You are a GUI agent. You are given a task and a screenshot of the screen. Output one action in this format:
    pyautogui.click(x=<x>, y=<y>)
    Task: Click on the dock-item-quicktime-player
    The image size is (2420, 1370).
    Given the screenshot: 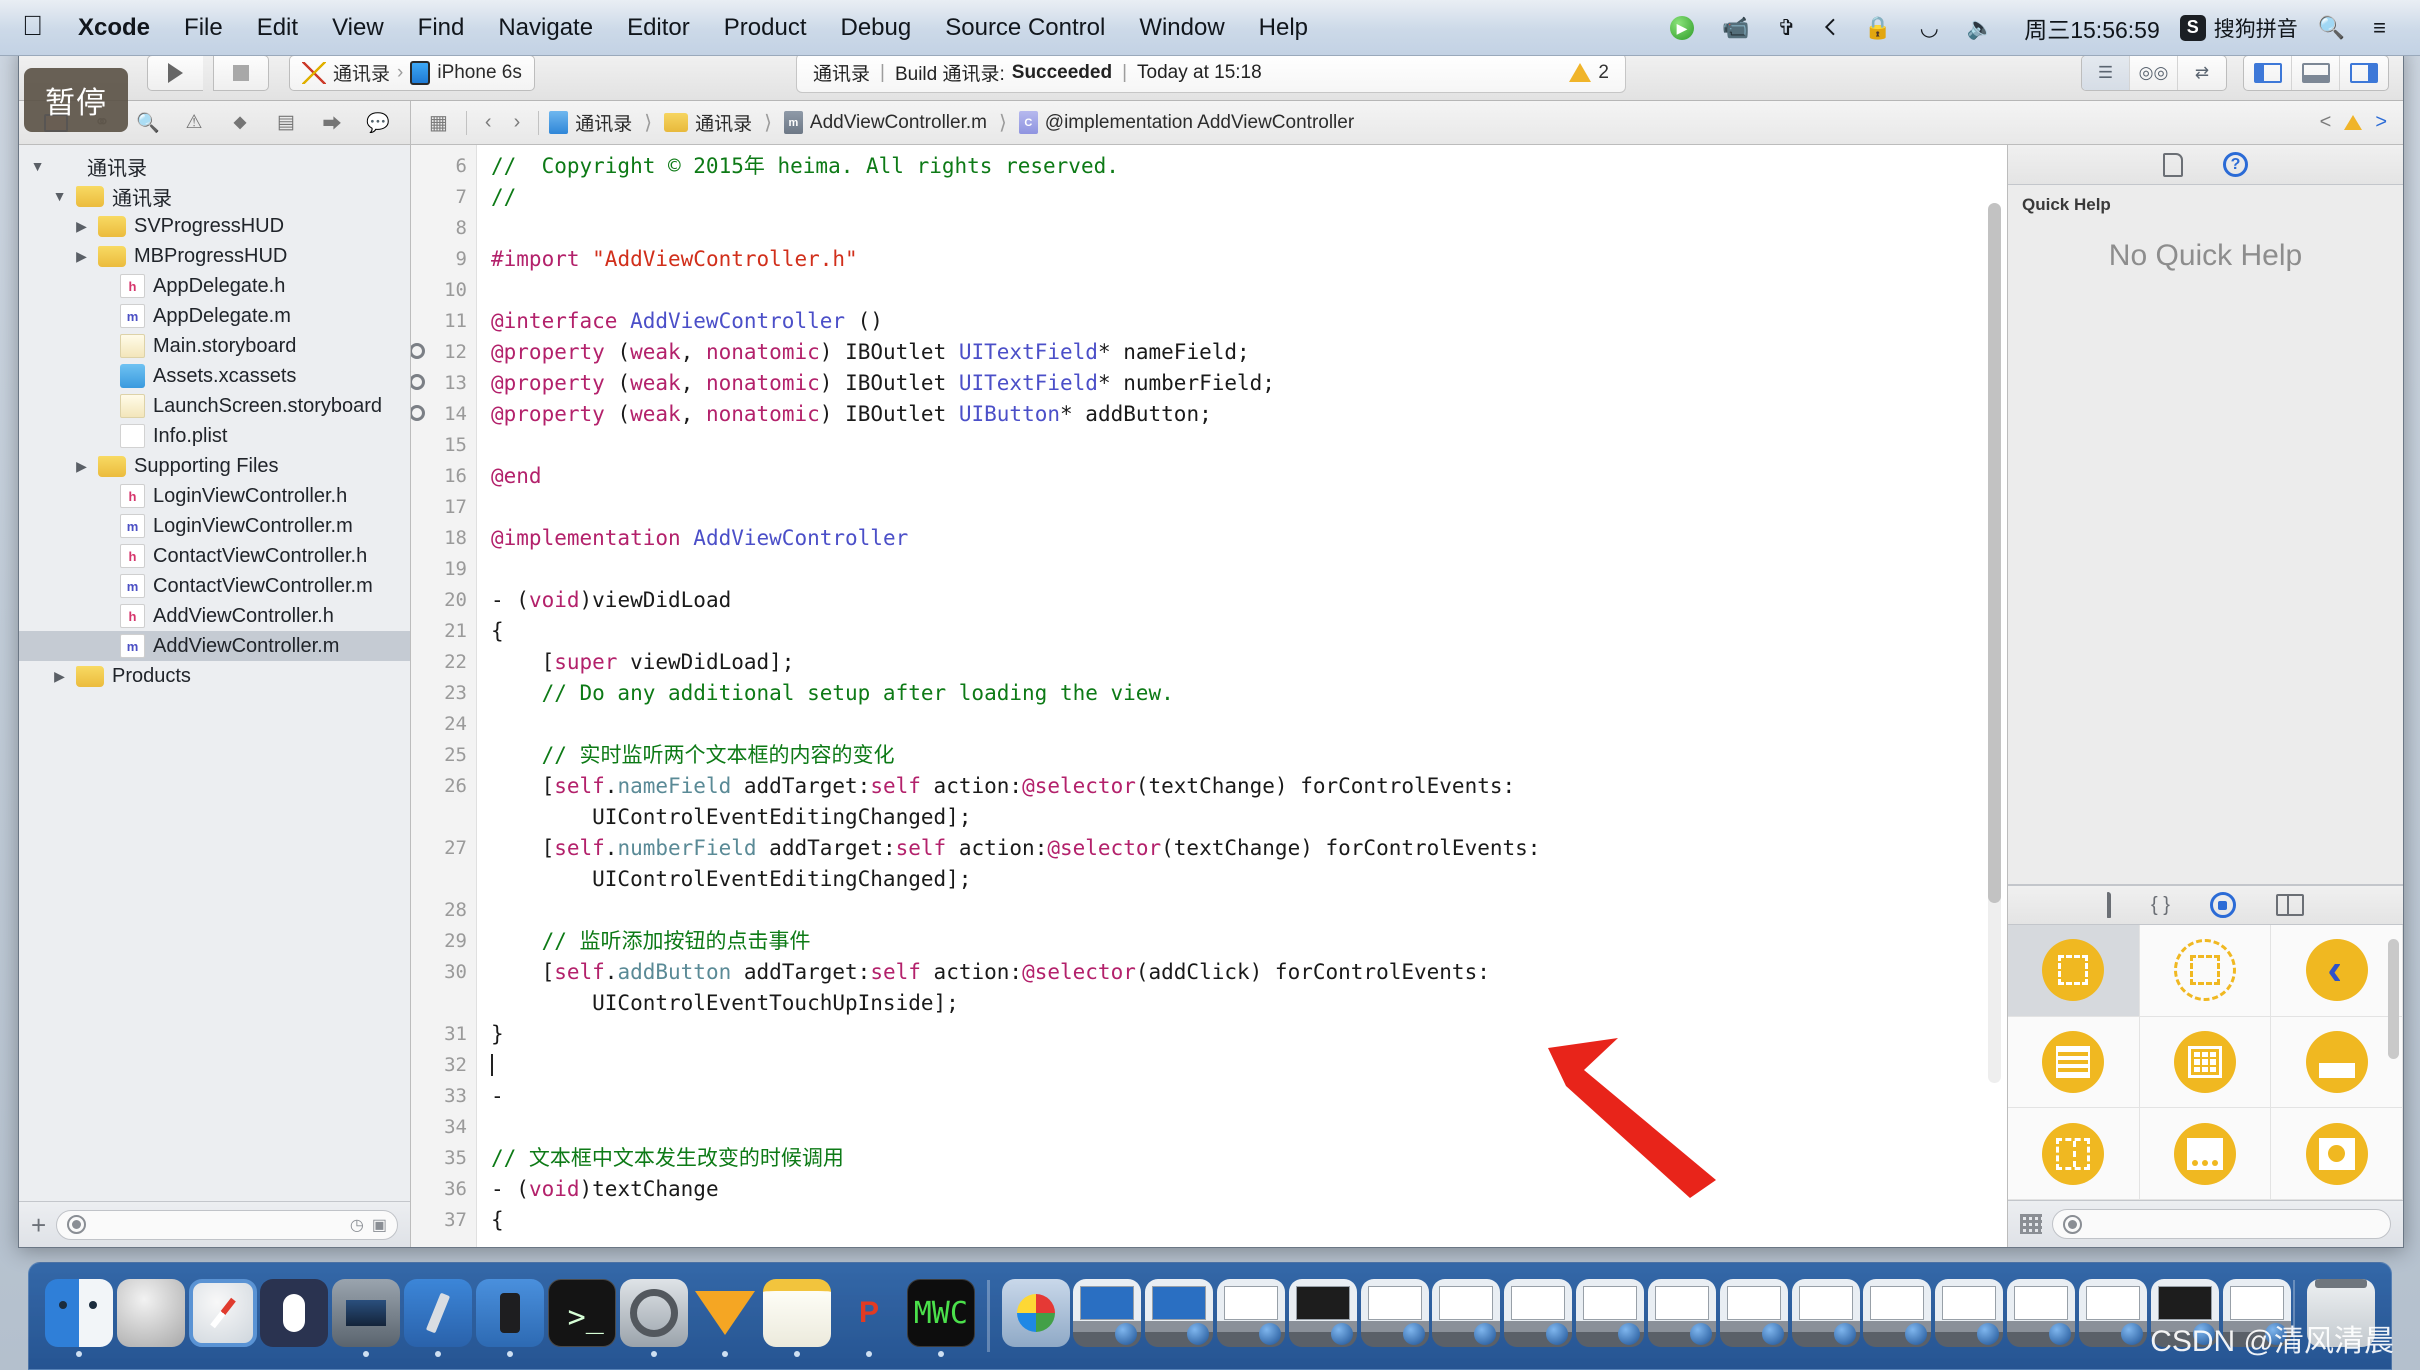 What is the action you would take?
    pyautogui.click(x=366, y=1316)
    